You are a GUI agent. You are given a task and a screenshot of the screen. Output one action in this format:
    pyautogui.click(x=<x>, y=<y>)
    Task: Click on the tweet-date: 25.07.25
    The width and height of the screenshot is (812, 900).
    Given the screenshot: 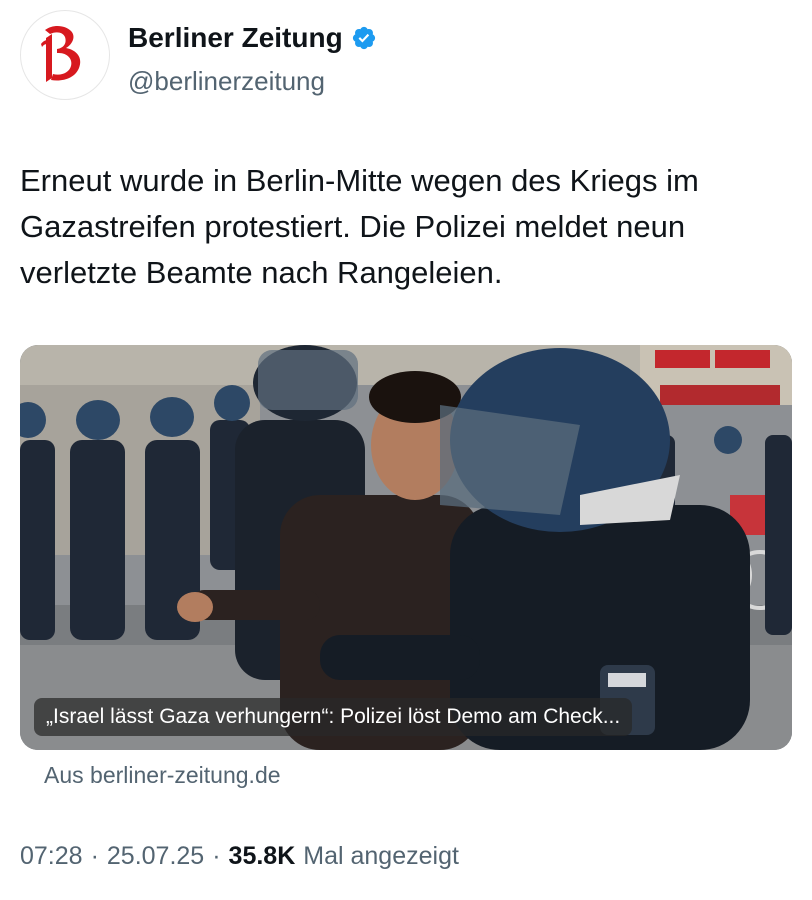 What is the action you would take?
    pyautogui.click(x=155, y=856)
    